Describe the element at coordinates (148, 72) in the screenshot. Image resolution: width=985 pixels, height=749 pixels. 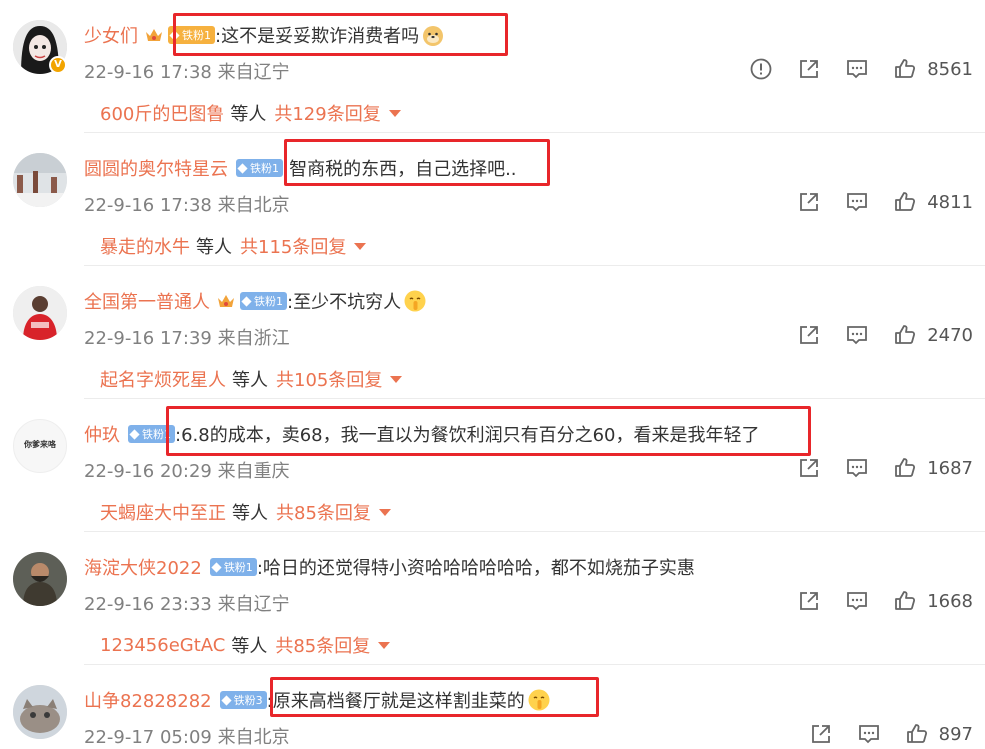
I see `comment-date: 22-9-16 17:38` at that location.